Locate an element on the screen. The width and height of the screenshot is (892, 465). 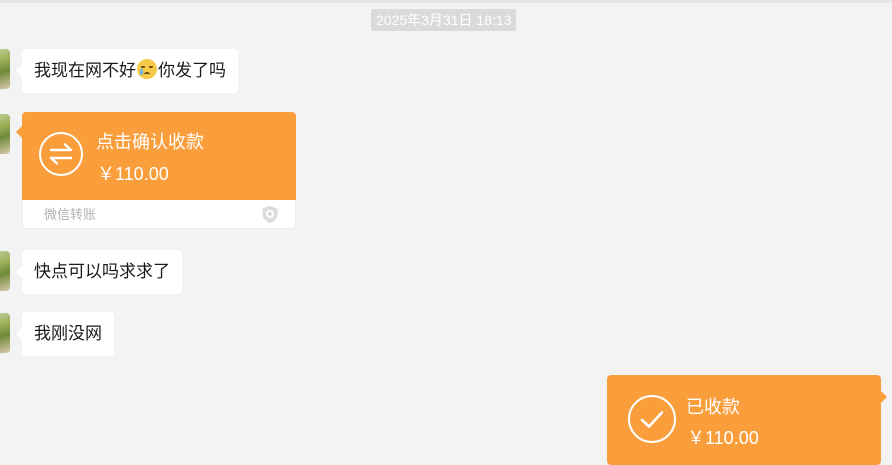
chat-timestamp: 2025年3月31日 18:13 is located at coordinates (444, 20).